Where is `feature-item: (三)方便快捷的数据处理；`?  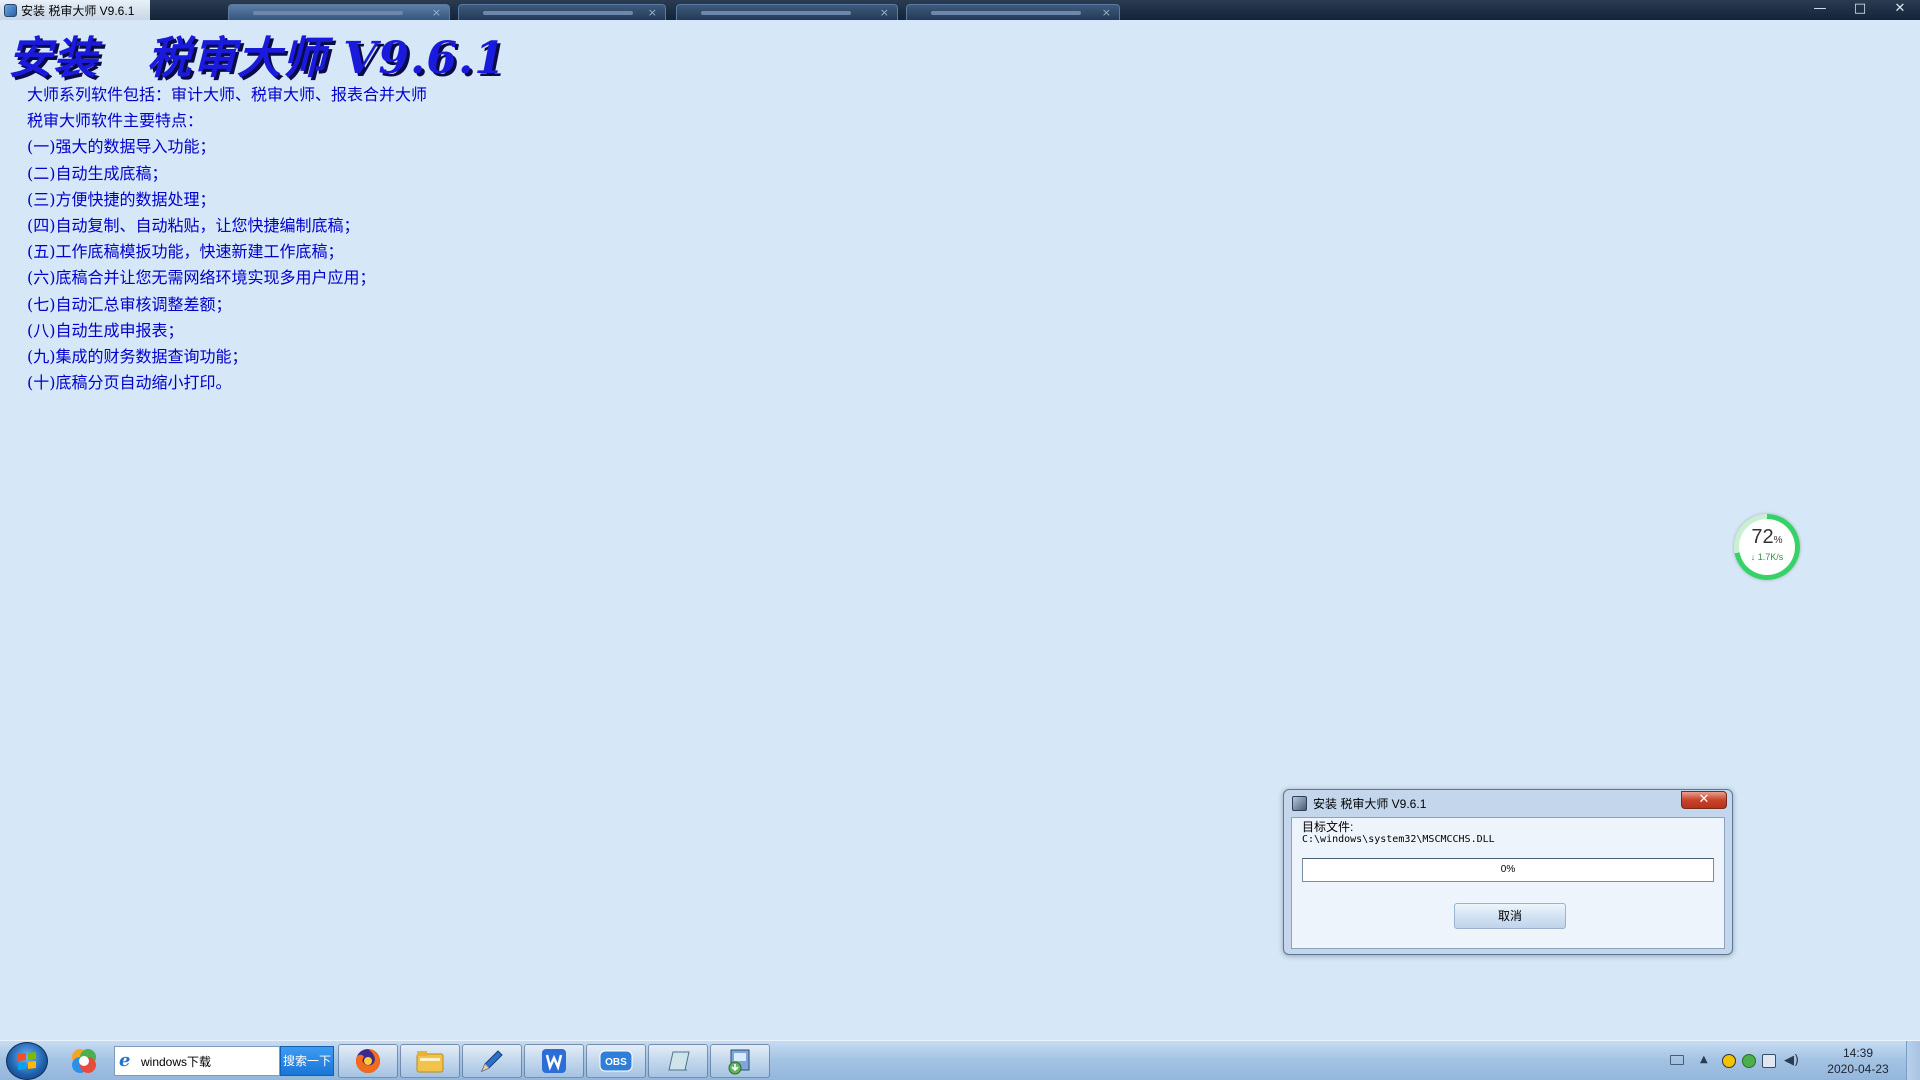
feature-item: (三)方便快捷的数据处理； is located at coordinates (121, 199).